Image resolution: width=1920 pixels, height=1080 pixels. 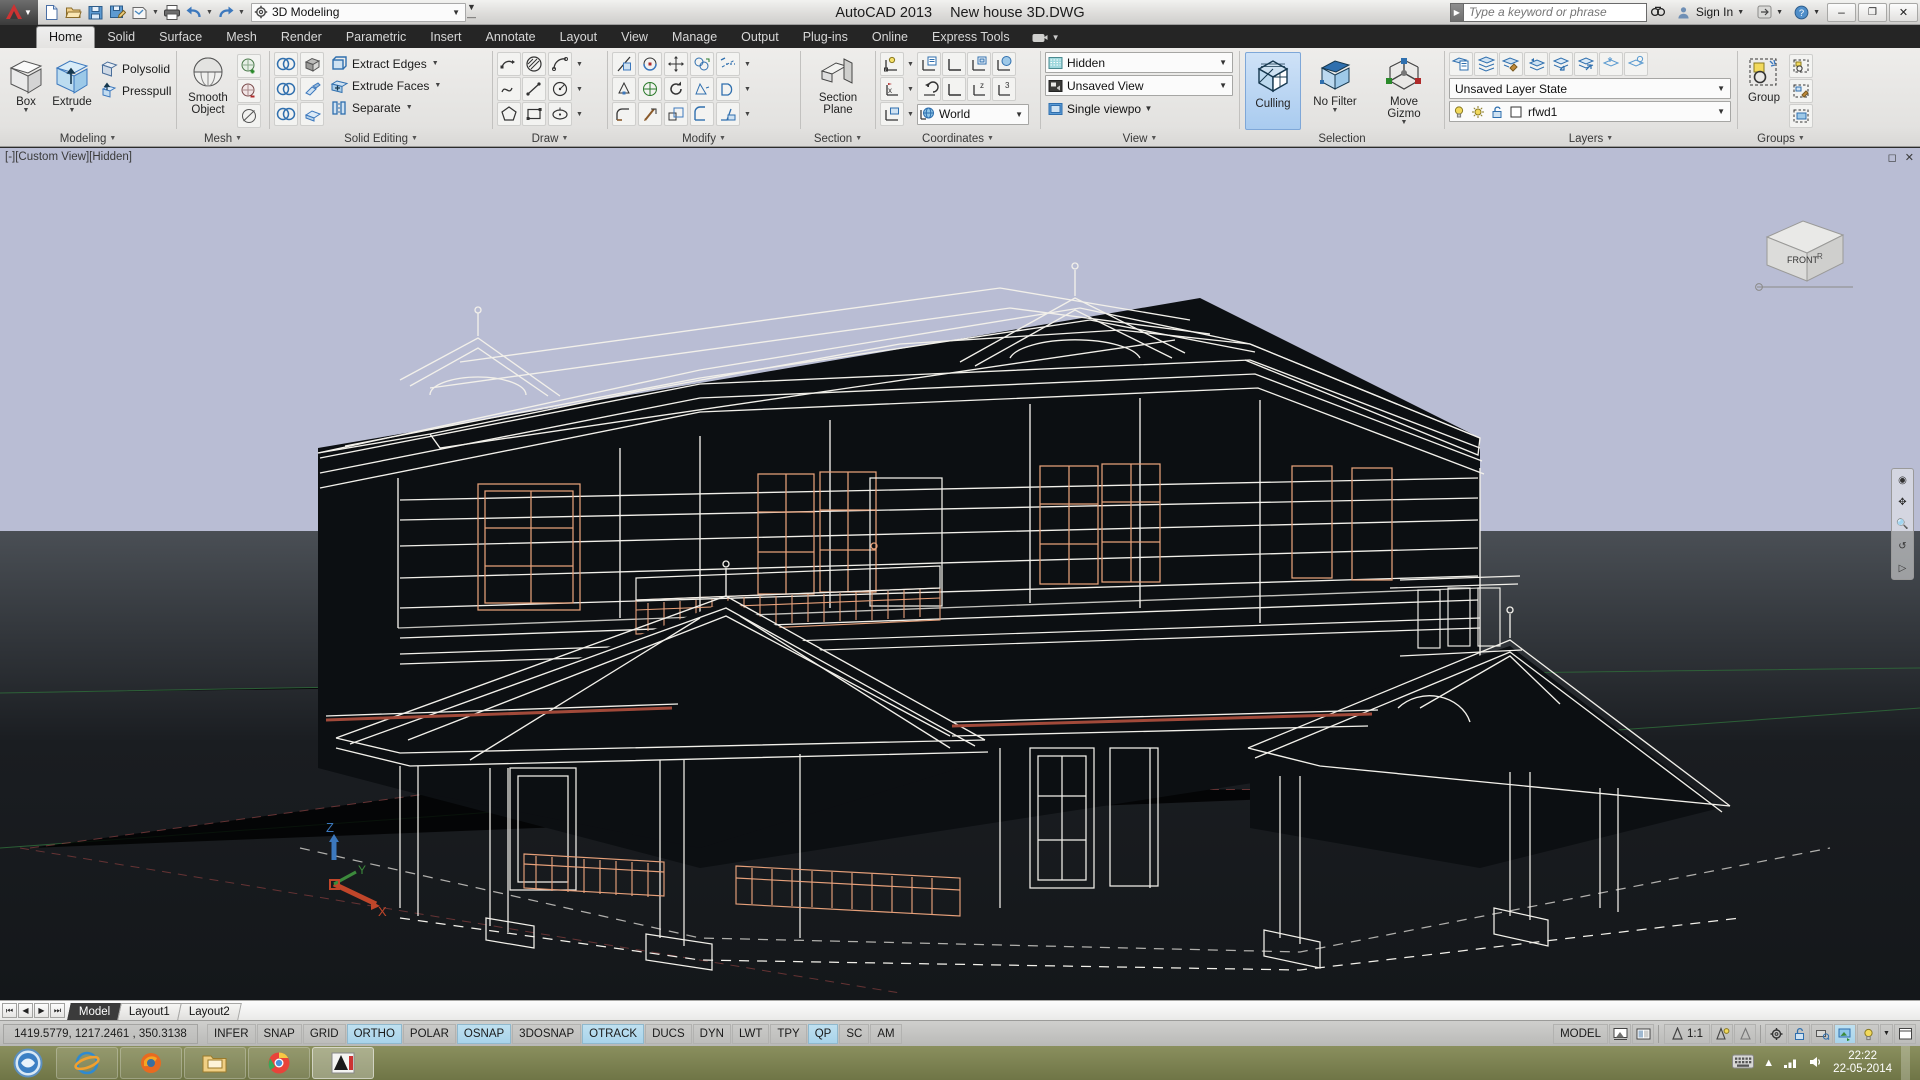 What do you see at coordinates (95, 1011) in the screenshot?
I see `layout-tab-model: Model` at bounding box center [95, 1011].